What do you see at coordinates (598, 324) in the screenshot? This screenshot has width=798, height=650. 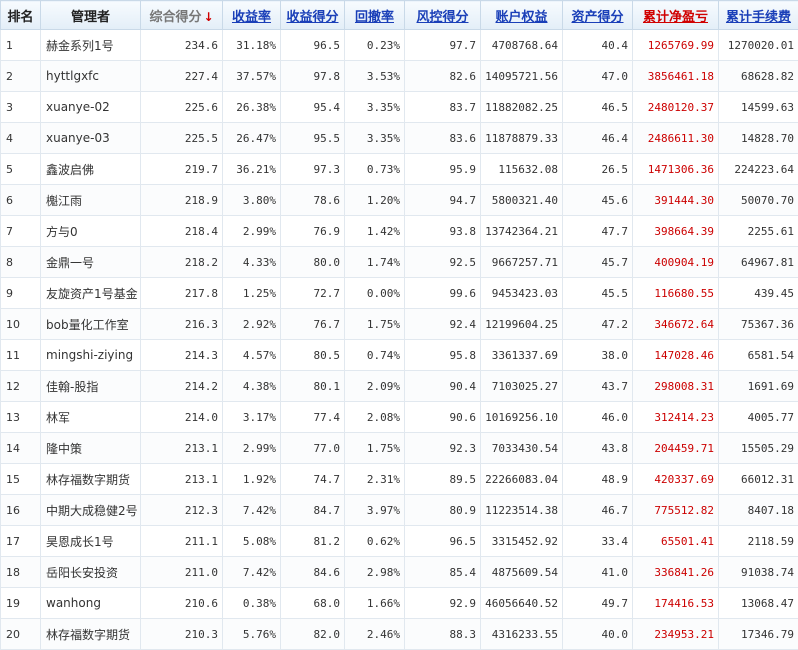 I see `cell-asset-score: 47.2` at bounding box center [598, 324].